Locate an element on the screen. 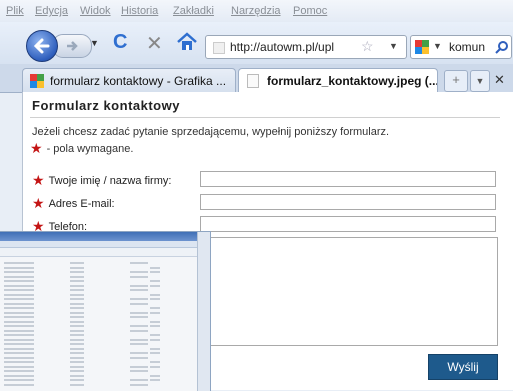 This screenshot has width=513, height=391. tab-list-icon: ▼ is located at coordinates (480, 81).